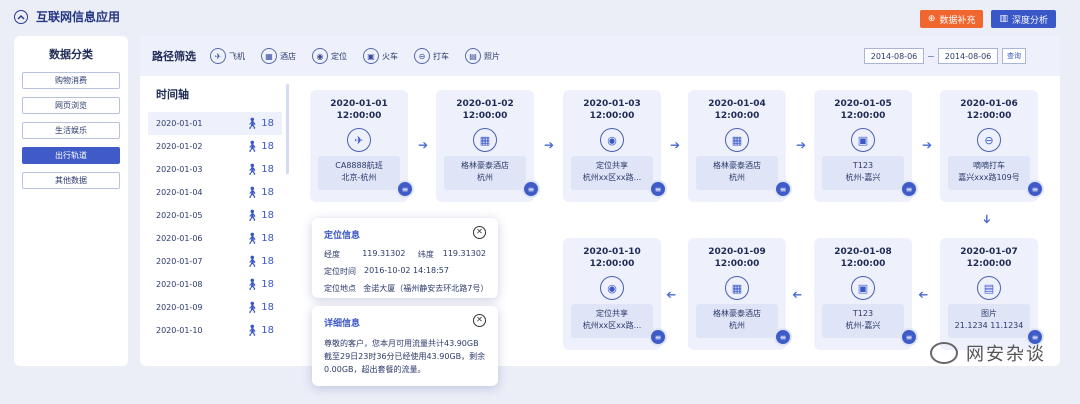 The image size is (1080, 404). I want to click on timeline-scrollbar, so click(287, 129).